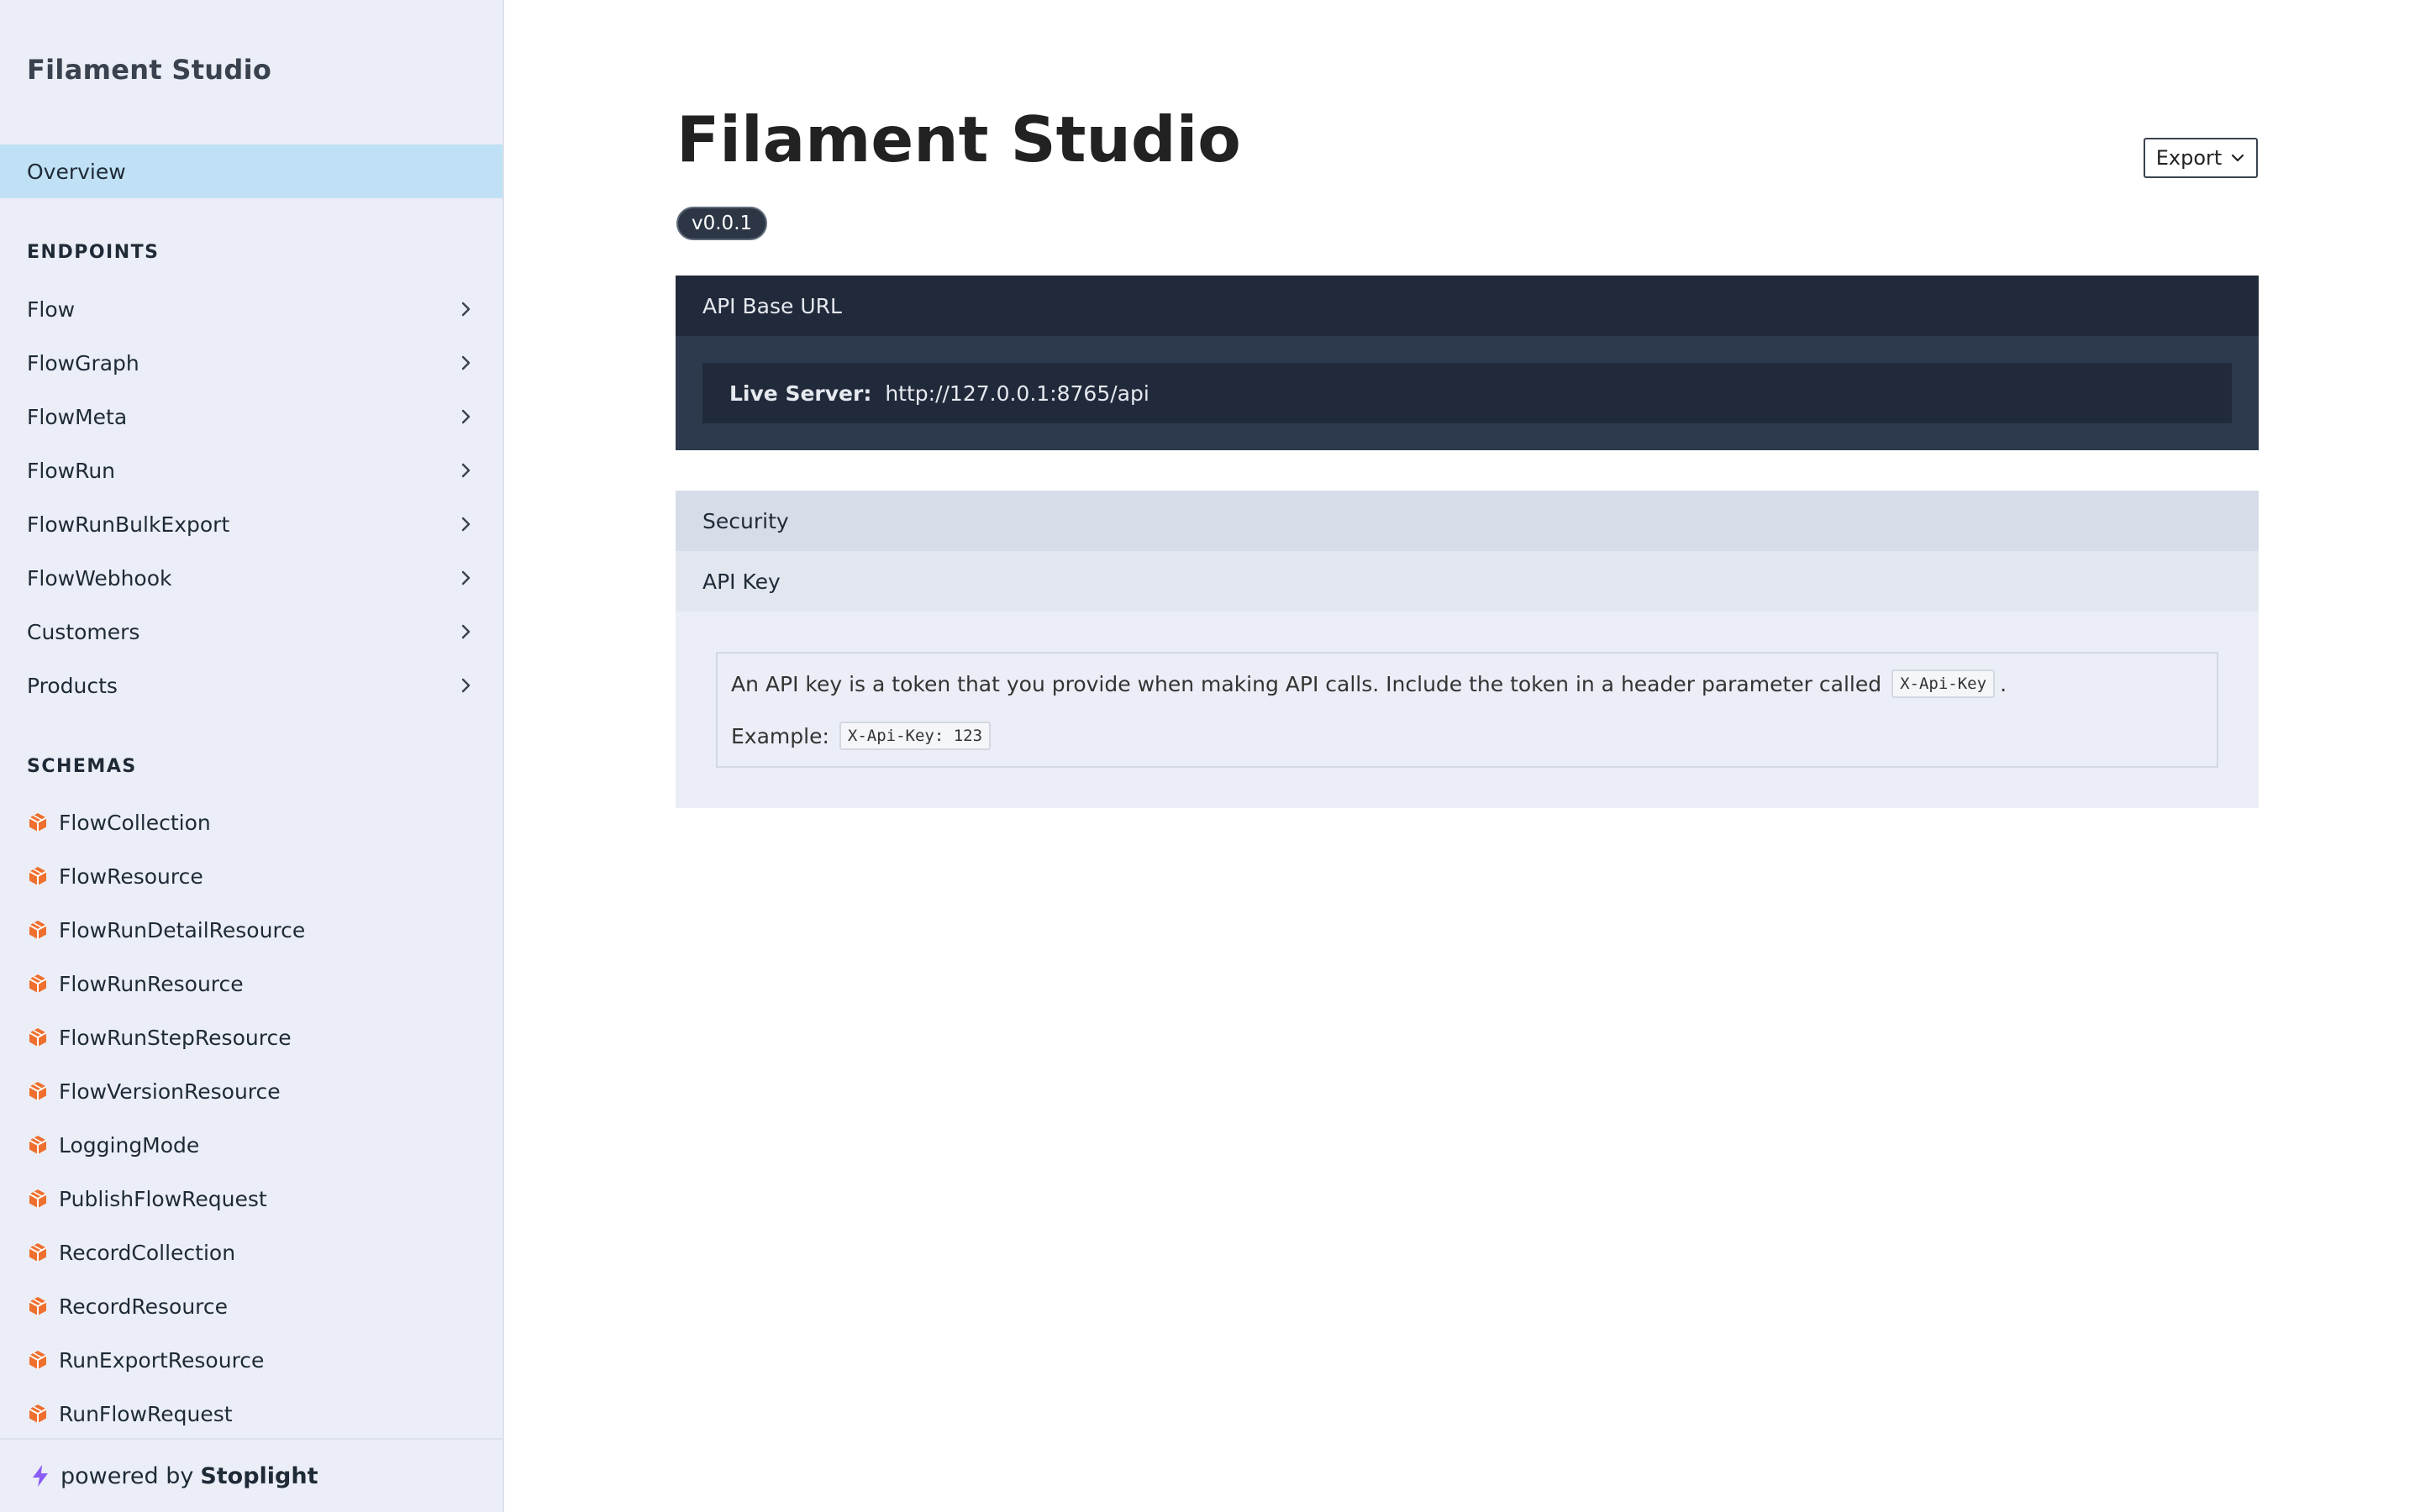 This screenshot has width=2420, height=1512. What do you see at coordinates (83, 362) in the screenshot?
I see `sidebar-item-label: FlowGraph` at bounding box center [83, 362].